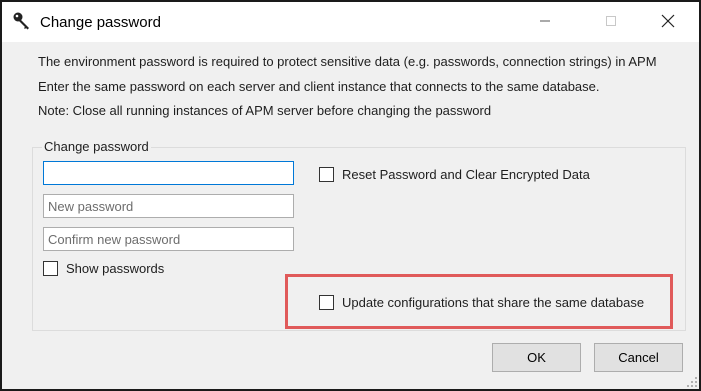 The height and width of the screenshot is (391, 701). What do you see at coordinates (22, 21) in the screenshot?
I see `key-icon` at bounding box center [22, 21].